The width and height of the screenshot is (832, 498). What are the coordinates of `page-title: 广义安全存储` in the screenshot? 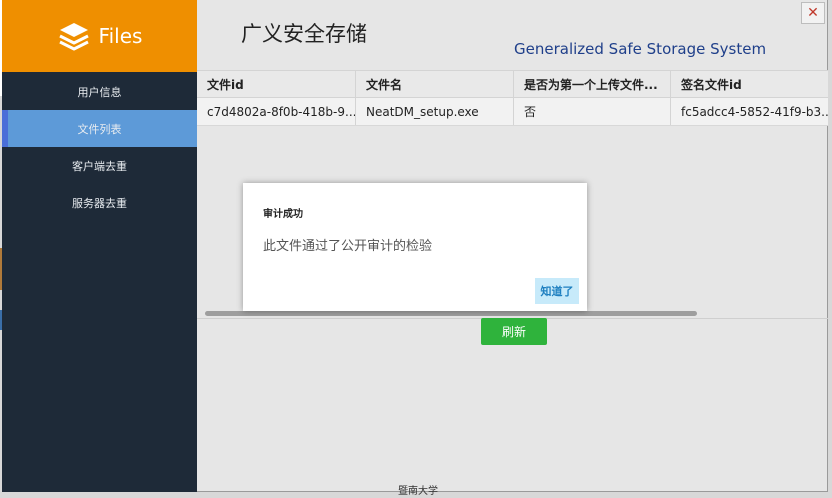 It's located at (304, 34).